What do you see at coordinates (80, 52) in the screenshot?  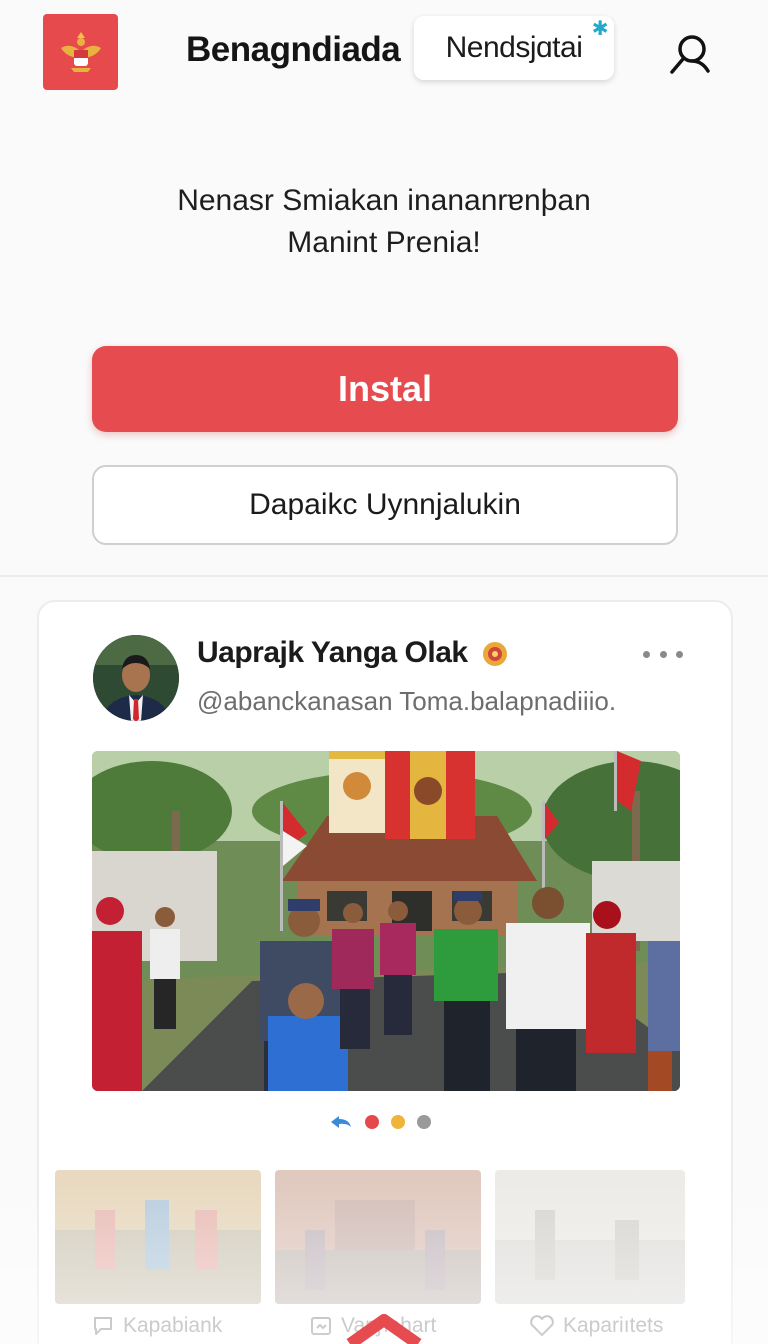 I see `garuda-emblem-icon` at bounding box center [80, 52].